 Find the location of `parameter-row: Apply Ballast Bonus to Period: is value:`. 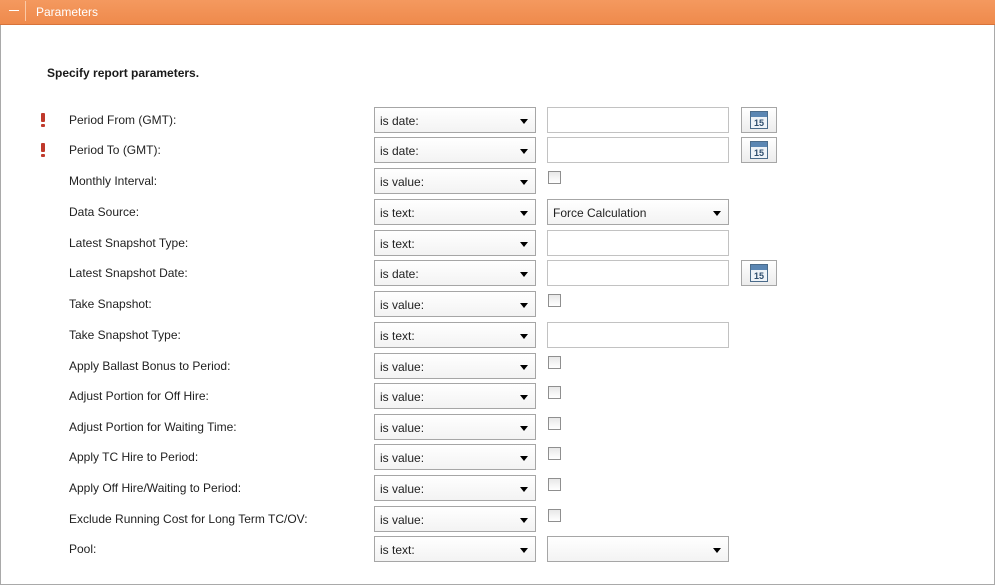

parameter-row: Apply Ballast Bonus to Period: is value: is located at coordinates (497, 367).